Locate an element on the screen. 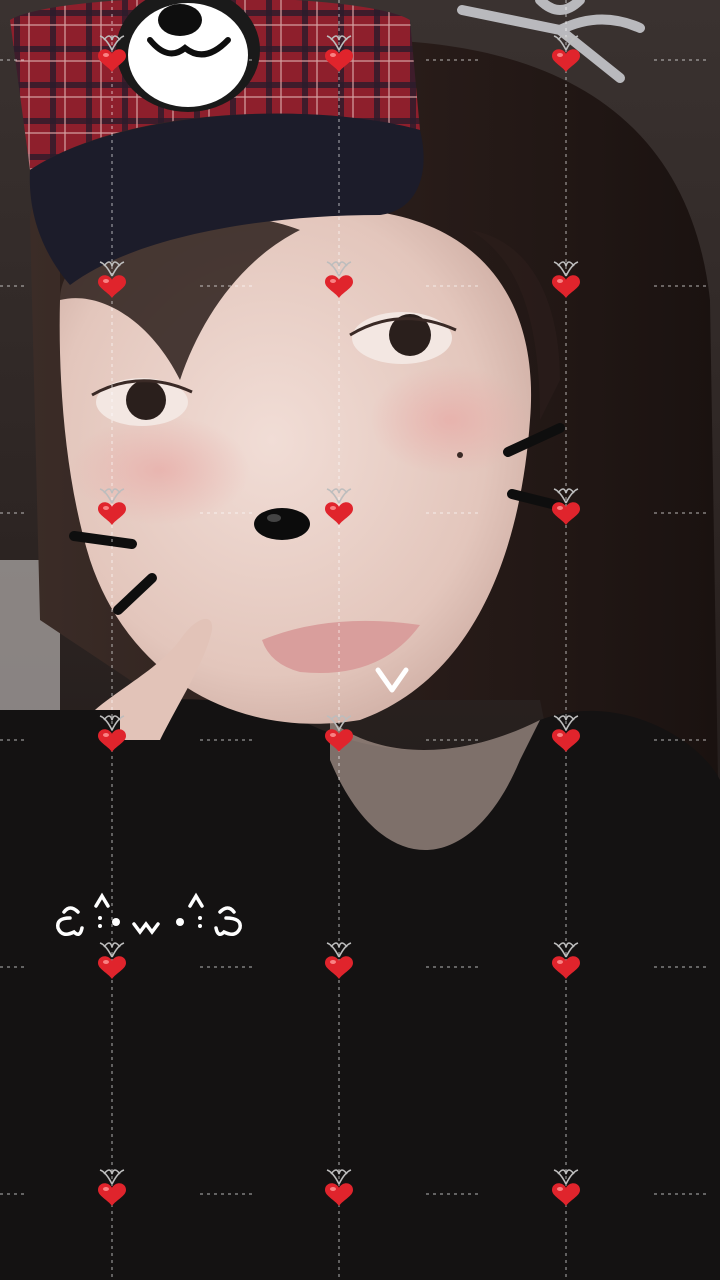 This screenshot has height=1280, width=720. left-eye is located at coordinates (146, 400).